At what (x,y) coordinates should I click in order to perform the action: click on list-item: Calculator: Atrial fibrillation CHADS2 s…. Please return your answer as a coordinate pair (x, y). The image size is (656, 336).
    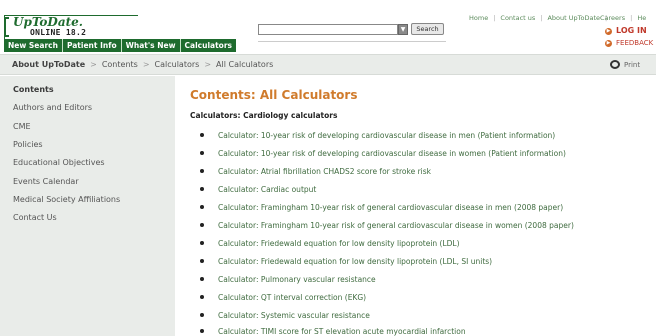
    Looking at the image, I should click on (315, 171).